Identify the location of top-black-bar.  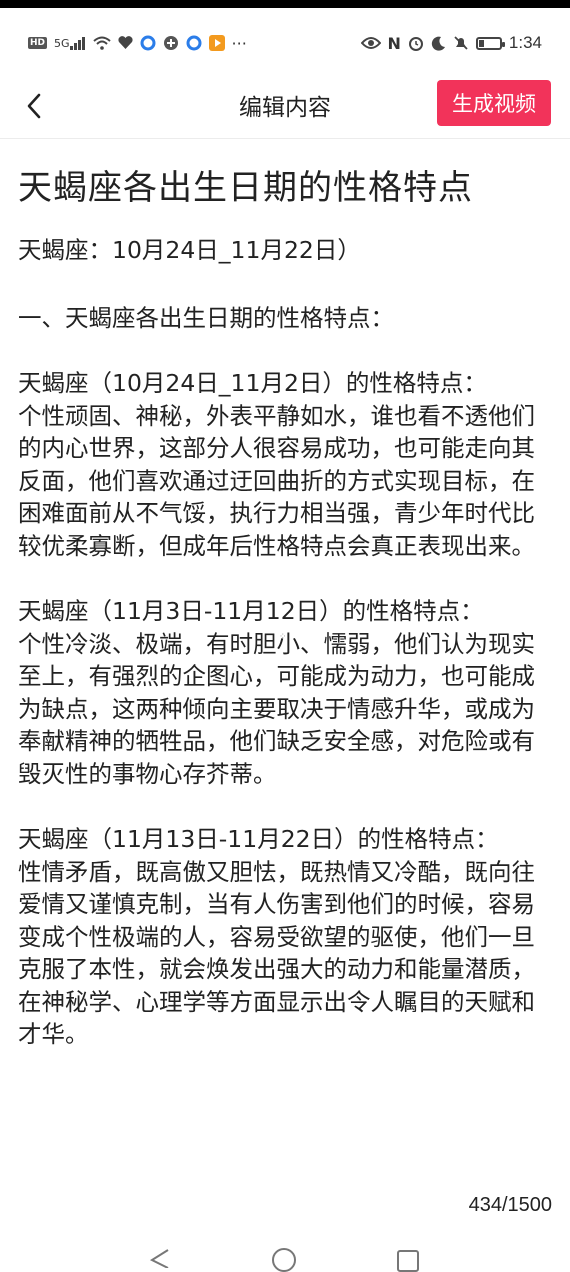
(285, 4).